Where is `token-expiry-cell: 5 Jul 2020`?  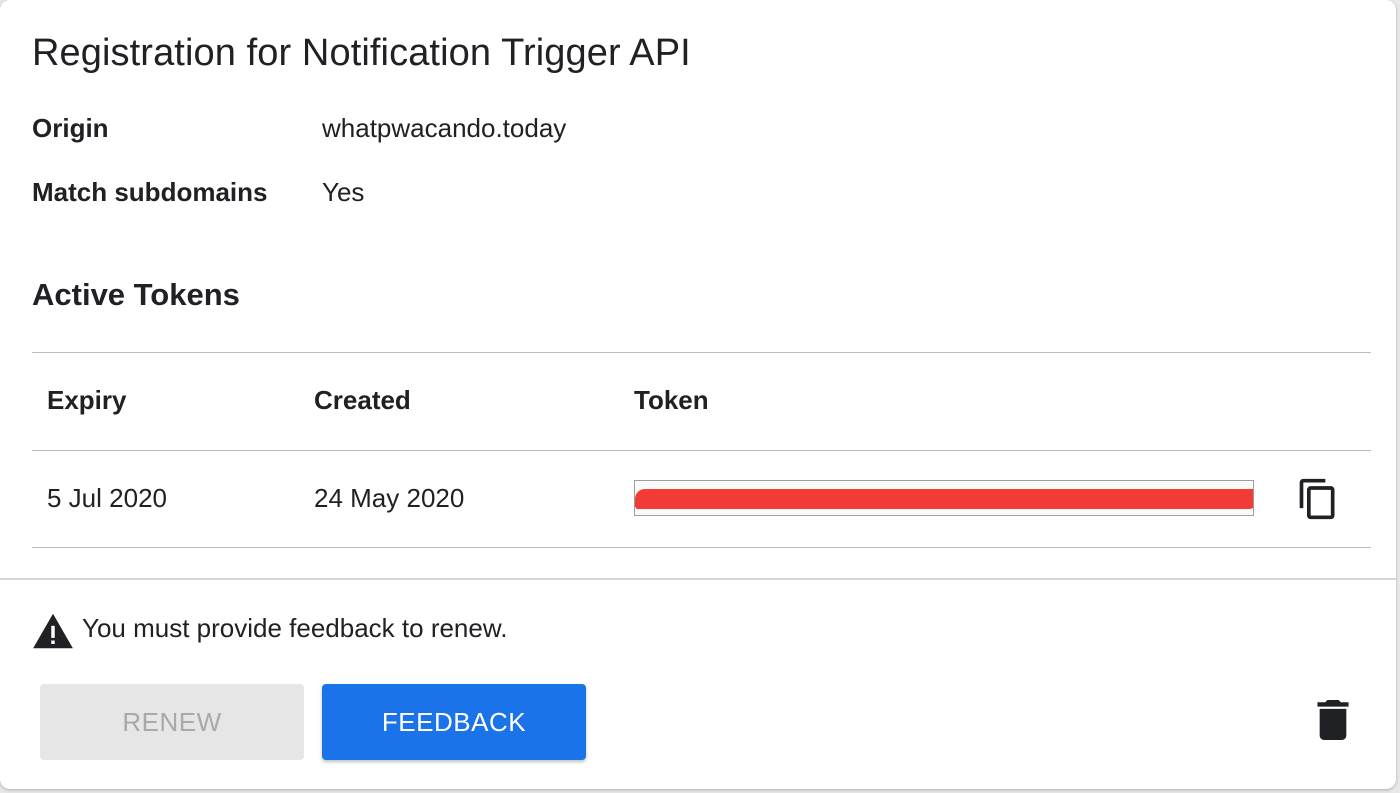 token-expiry-cell: 5 Jul 2020 is located at coordinates (107, 498).